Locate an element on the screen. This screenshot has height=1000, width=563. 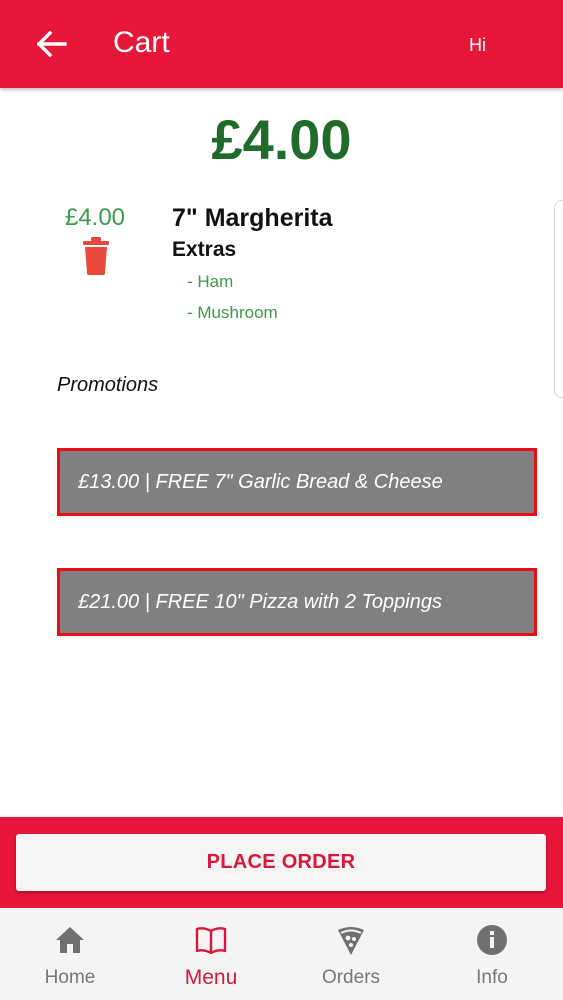
cart-total: £4.00 is located at coordinates (281, 139).